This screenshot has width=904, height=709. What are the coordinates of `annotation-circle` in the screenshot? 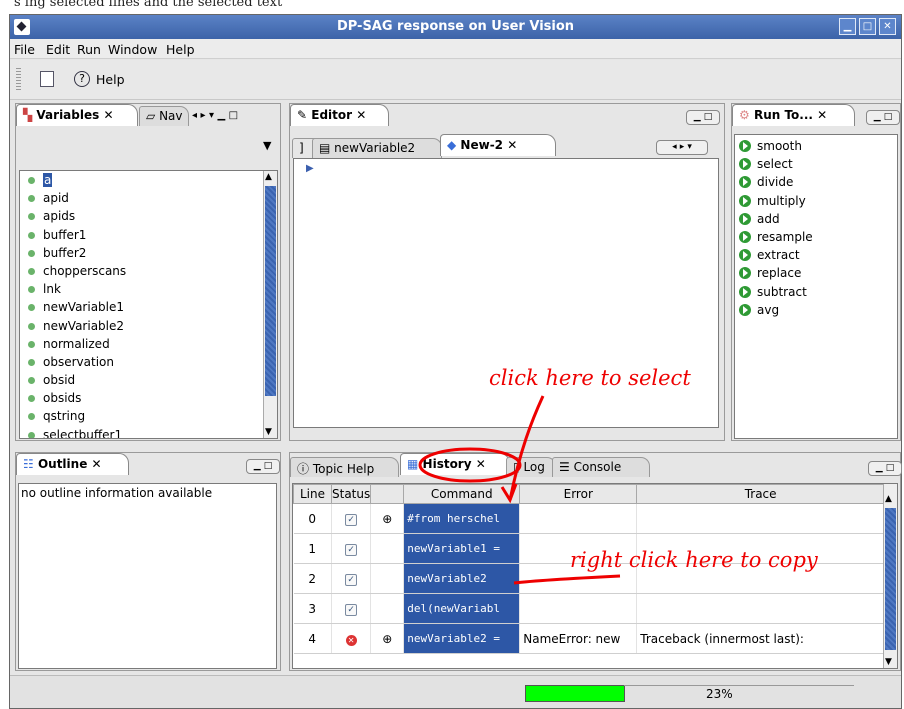 It's located at (470, 465).